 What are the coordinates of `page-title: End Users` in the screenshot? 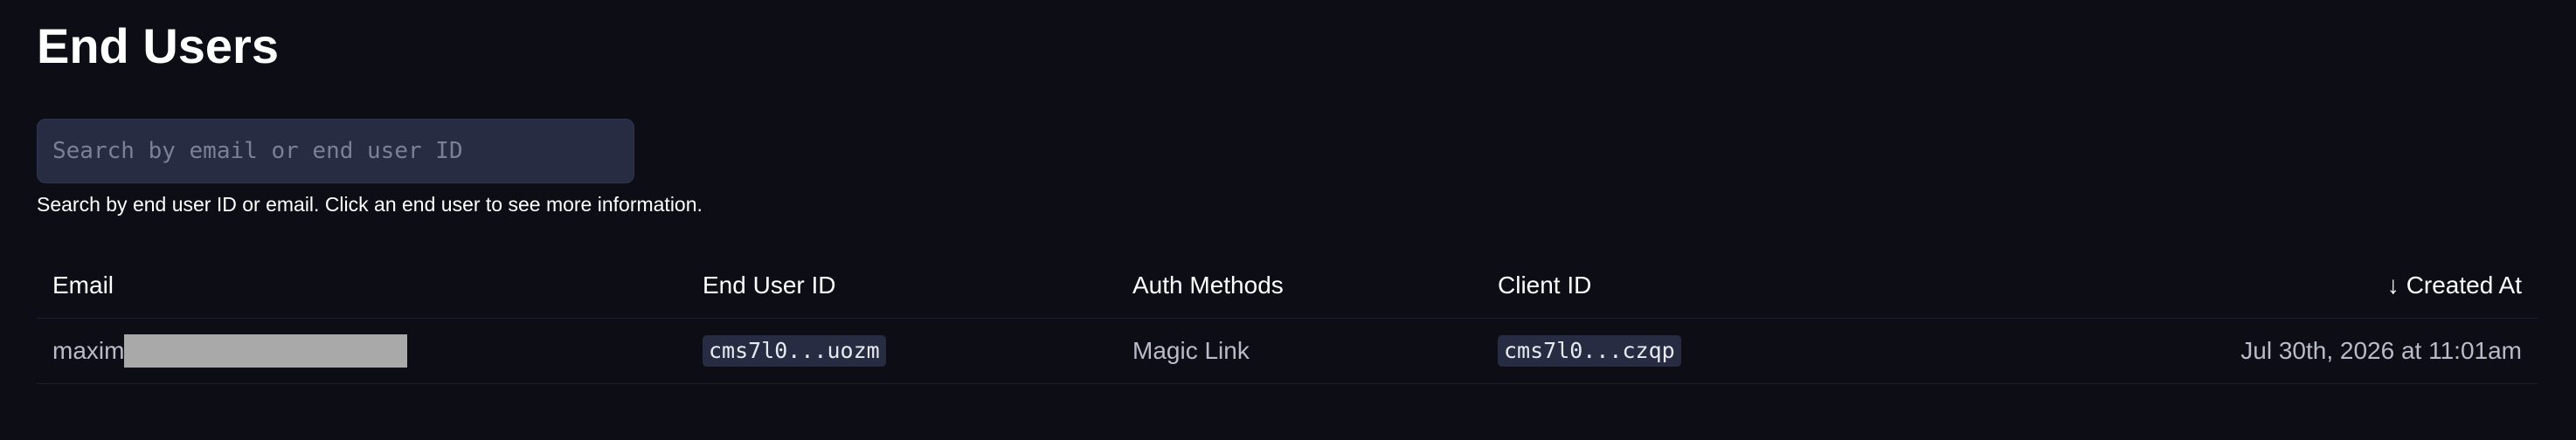 It's located at (158, 45).